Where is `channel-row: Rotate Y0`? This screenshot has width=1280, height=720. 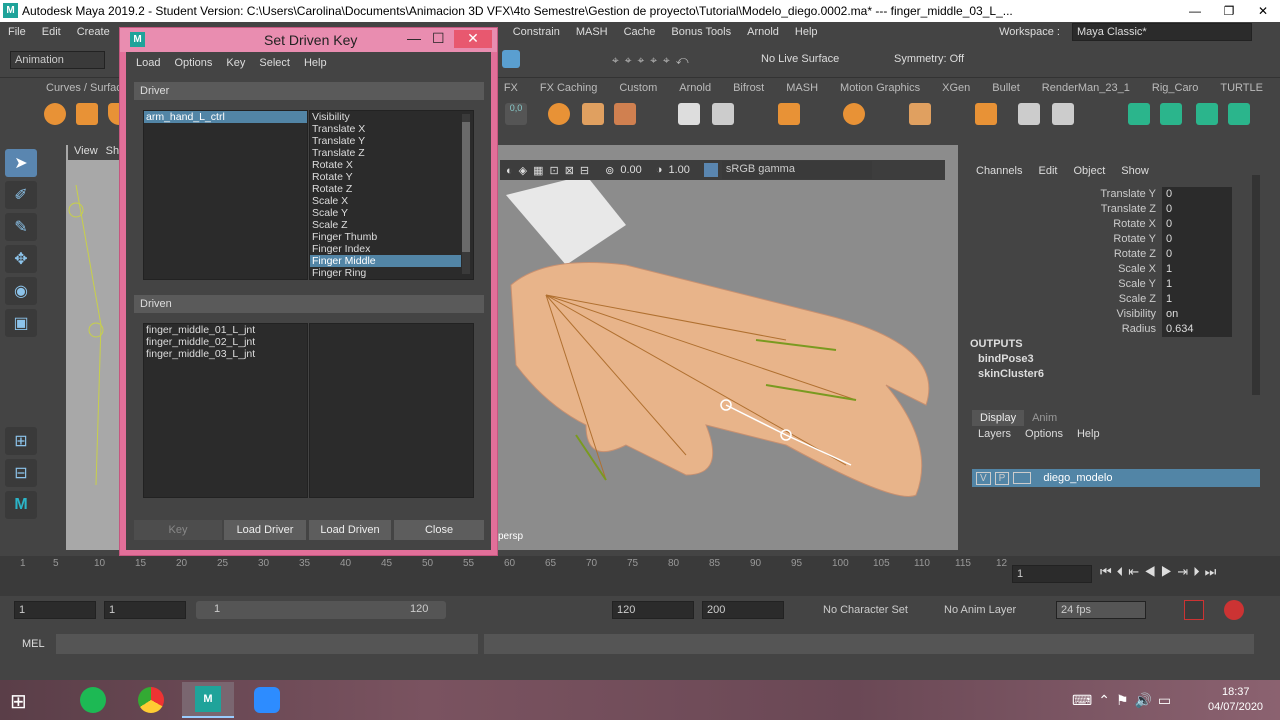 channel-row: Rotate Y0 is located at coordinates (1172, 239).